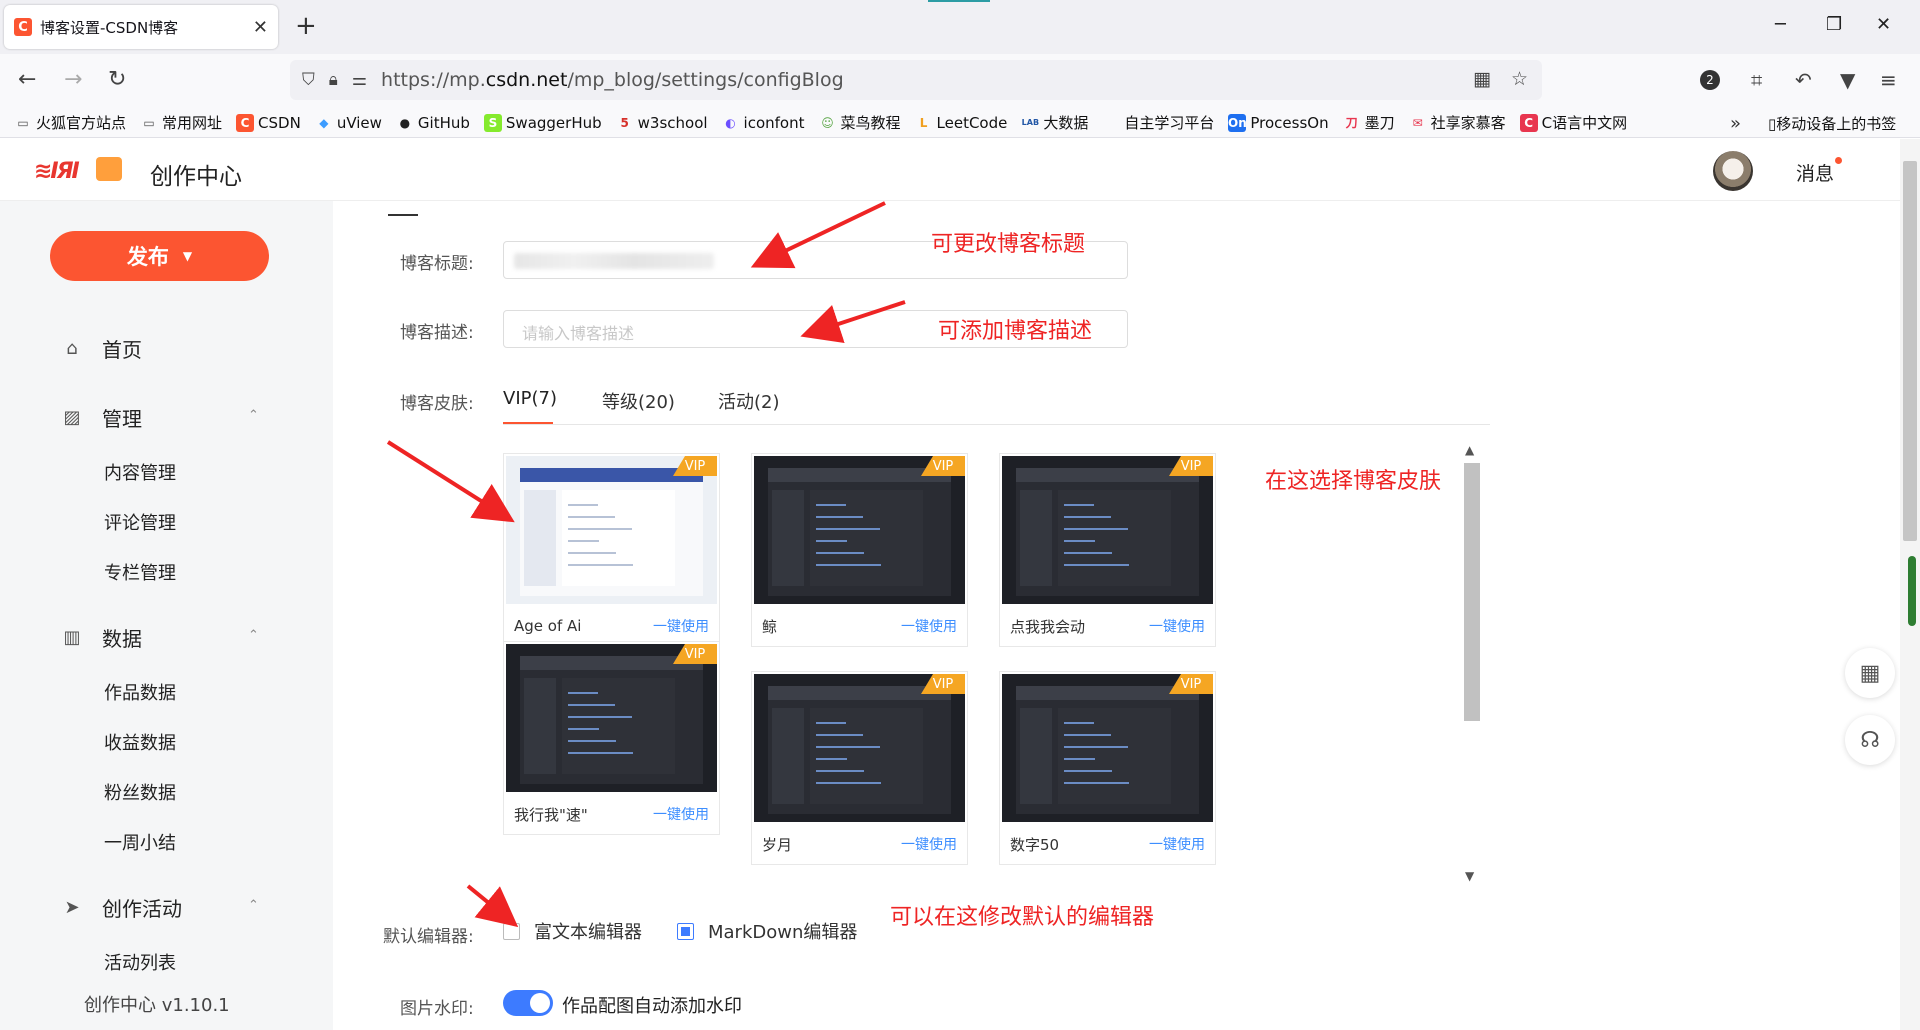 Image resolution: width=1920 pixels, height=1030 pixels. What do you see at coordinates (685, 931) in the screenshot?
I see `markdown-checkbox` at bounding box center [685, 931].